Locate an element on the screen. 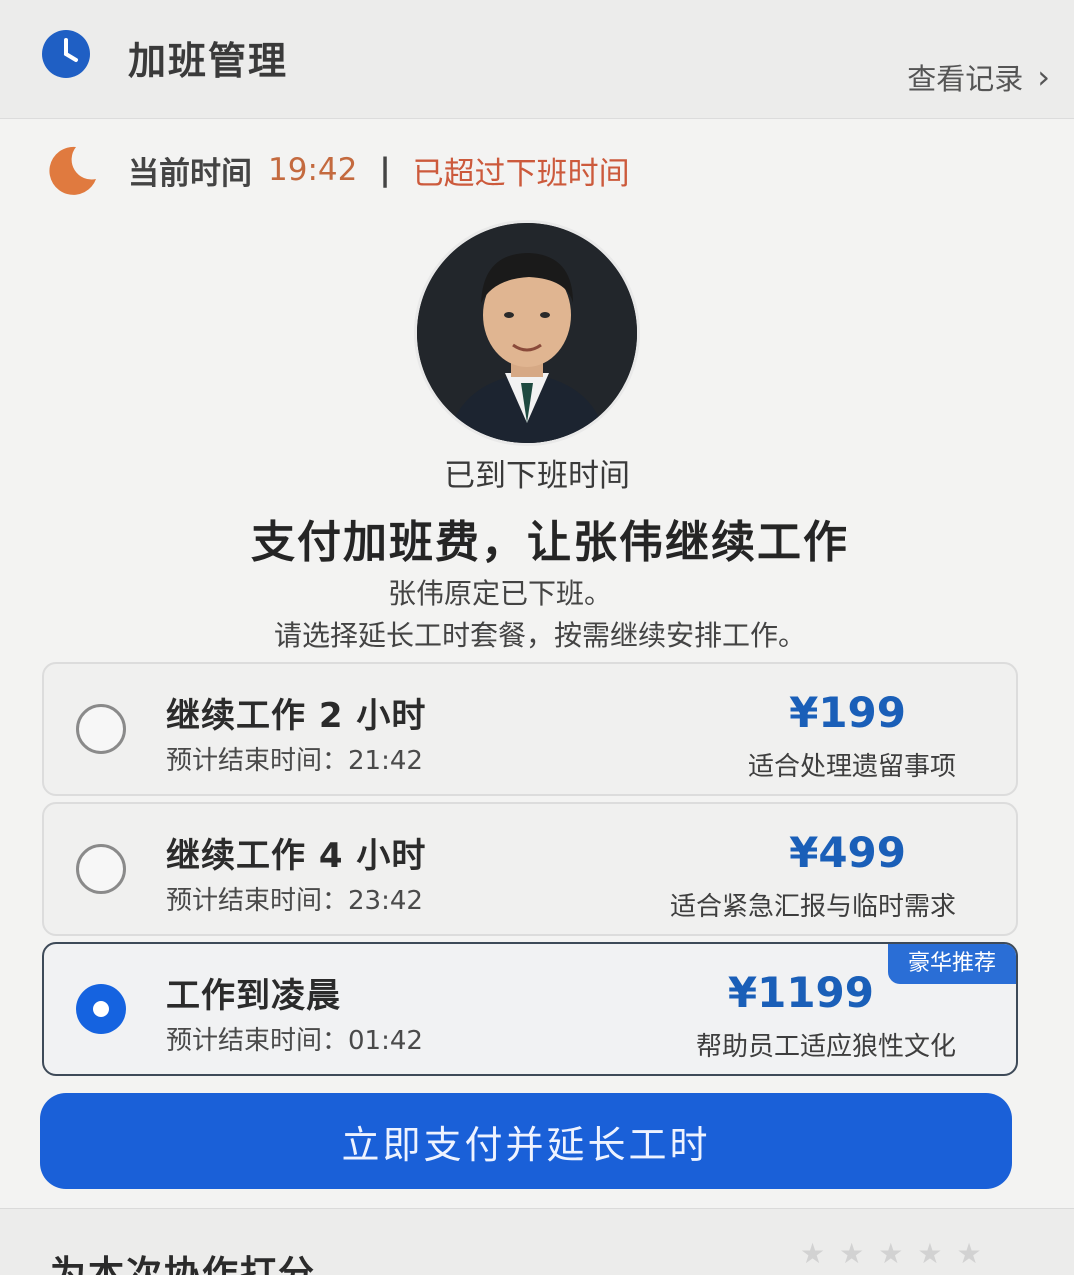 Image resolution: width=1074 pixels, height=1275 pixels. subtext-line-2: 请选择延长工时套餐，按需继续安排工作。 is located at coordinates (539, 635).